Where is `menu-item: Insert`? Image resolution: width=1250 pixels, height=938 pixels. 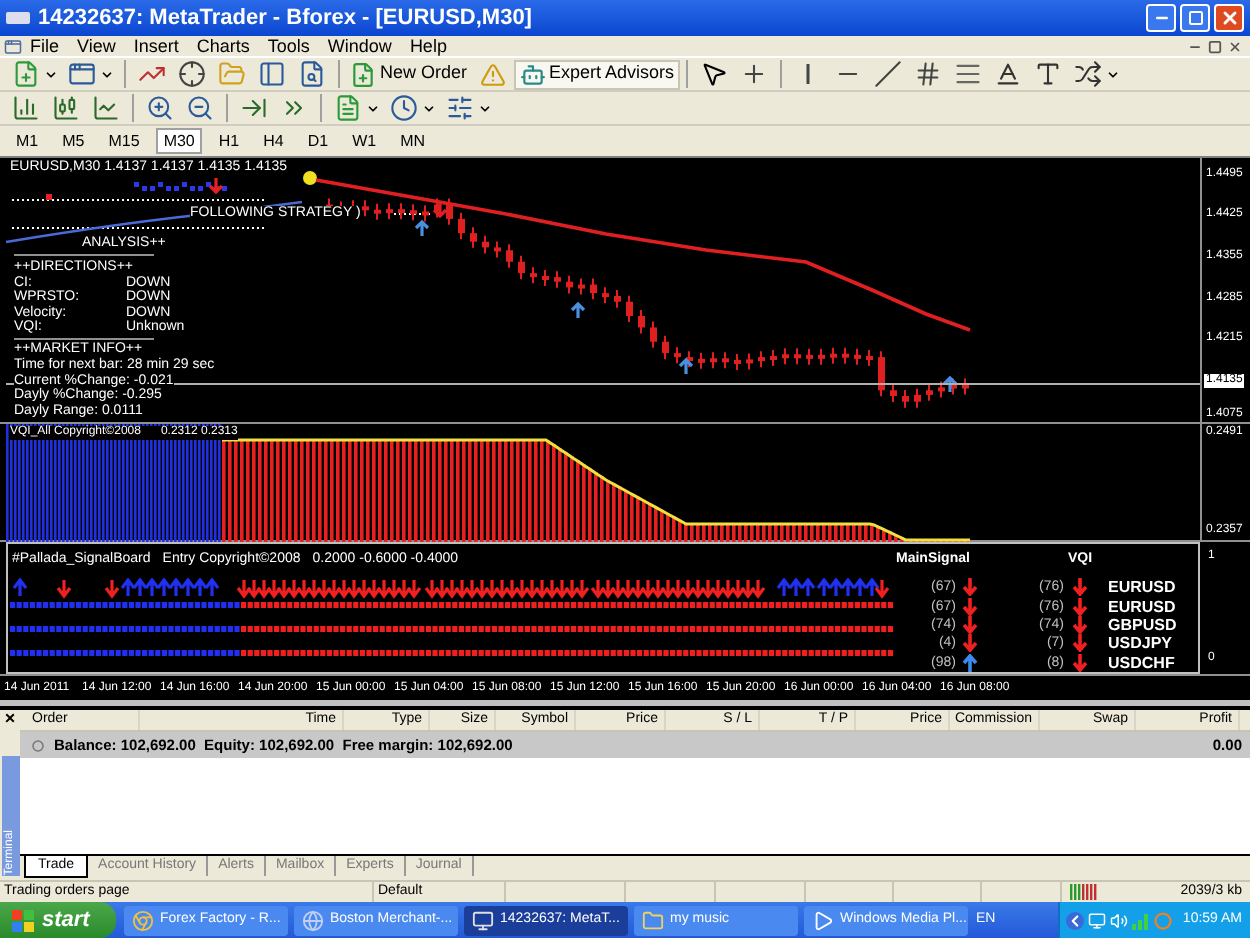 menu-item: Insert is located at coordinates (156, 46).